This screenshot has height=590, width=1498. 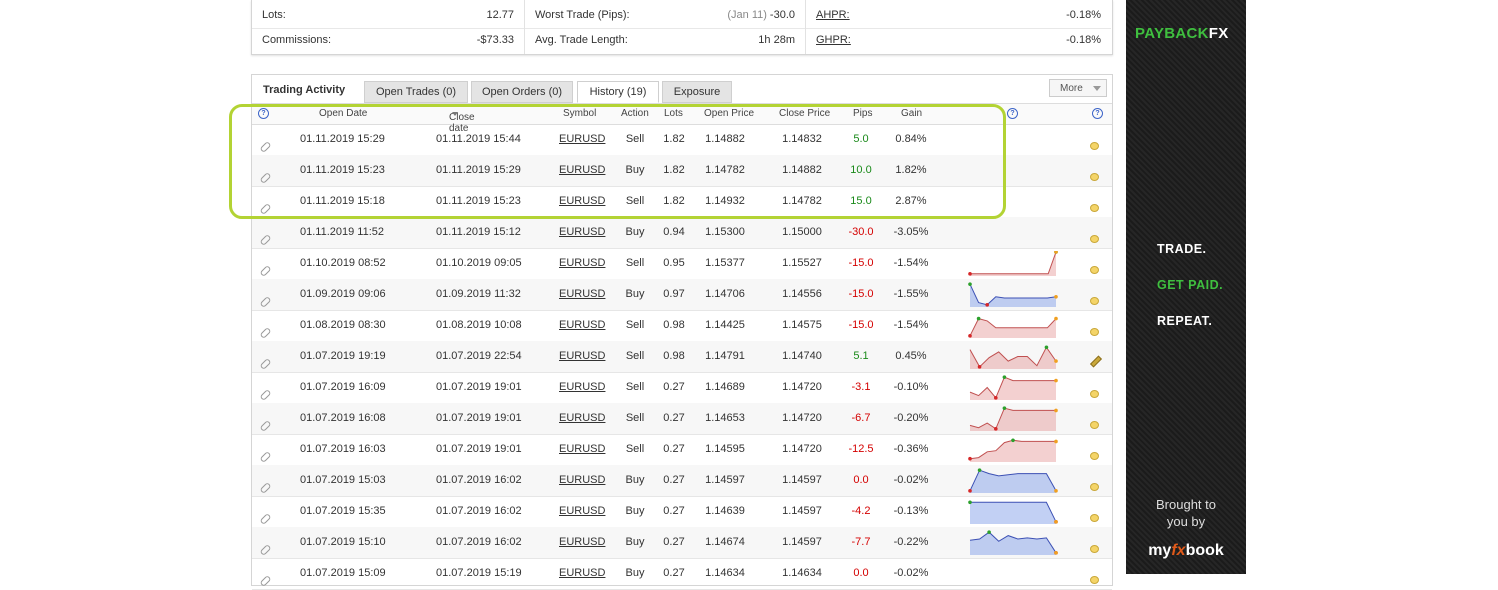 What do you see at coordinates (802, 201) in the screenshot?
I see `close-price-cell: 1.14782` at bounding box center [802, 201].